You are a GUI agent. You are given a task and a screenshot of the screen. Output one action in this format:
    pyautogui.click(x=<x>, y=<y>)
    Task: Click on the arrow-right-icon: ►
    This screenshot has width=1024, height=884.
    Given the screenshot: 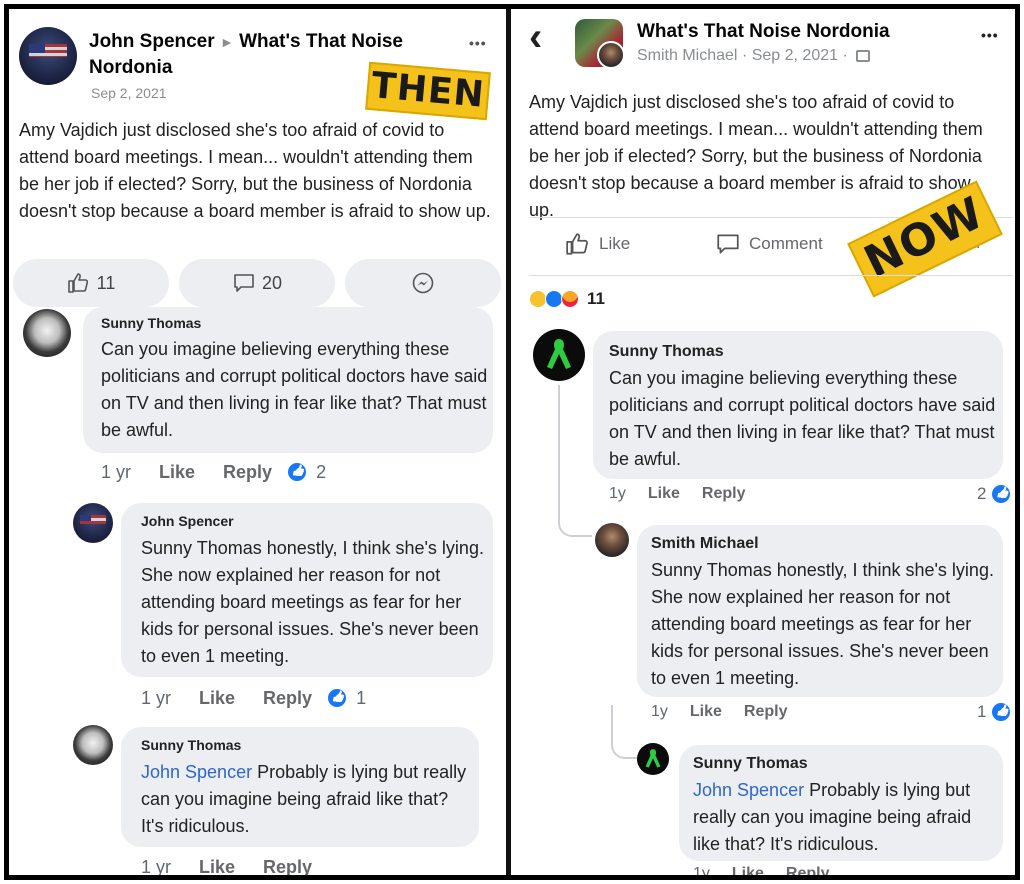 What is the action you would take?
    pyautogui.click(x=226, y=42)
    